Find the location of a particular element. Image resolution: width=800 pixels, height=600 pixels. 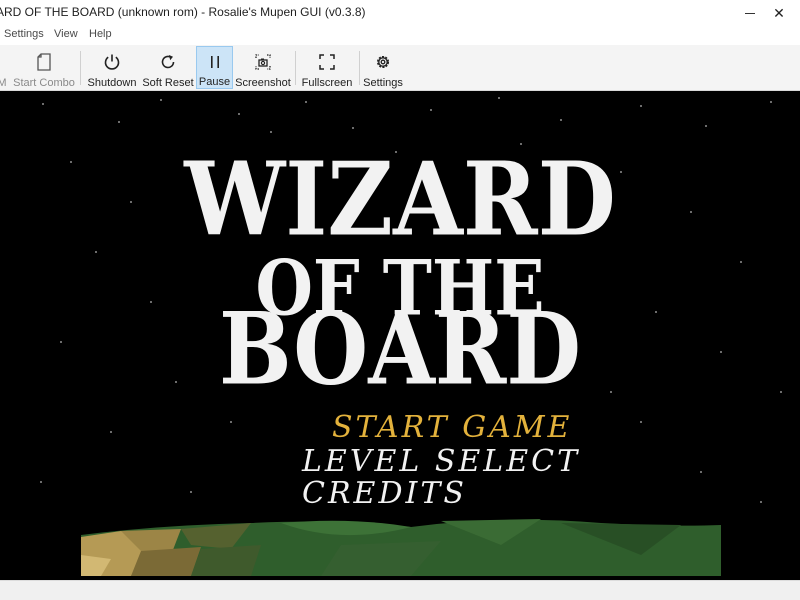

menu-start-game: START GAME is located at coordinates (452, 428).